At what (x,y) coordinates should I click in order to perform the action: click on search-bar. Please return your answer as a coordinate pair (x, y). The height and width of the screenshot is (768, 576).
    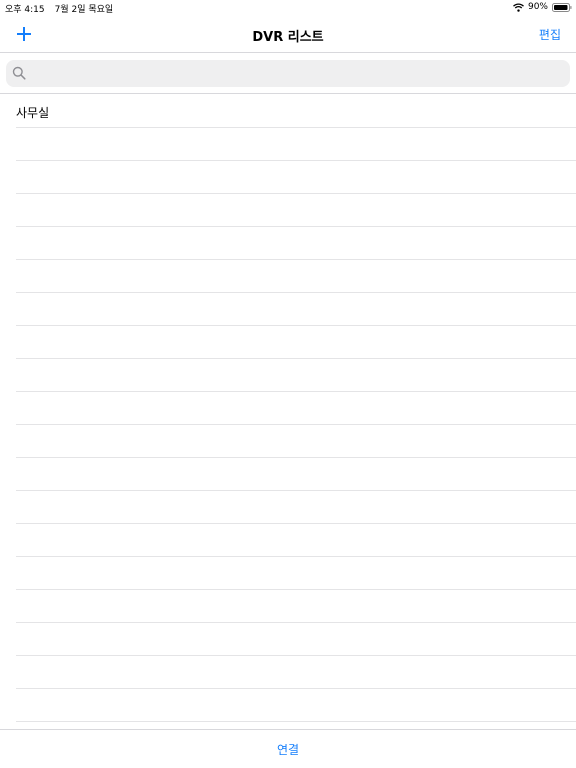
    Looking at the image, I should click on (288, 73).